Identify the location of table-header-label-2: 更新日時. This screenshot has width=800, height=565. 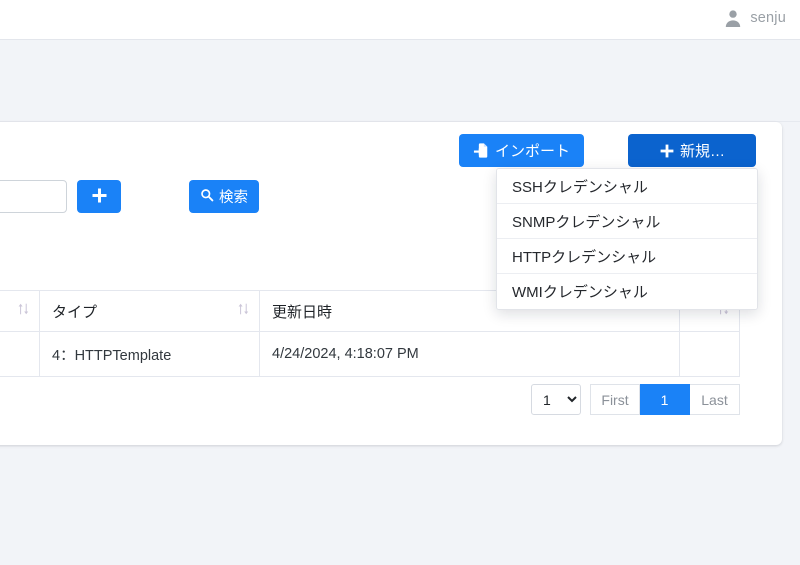
(302, 312).